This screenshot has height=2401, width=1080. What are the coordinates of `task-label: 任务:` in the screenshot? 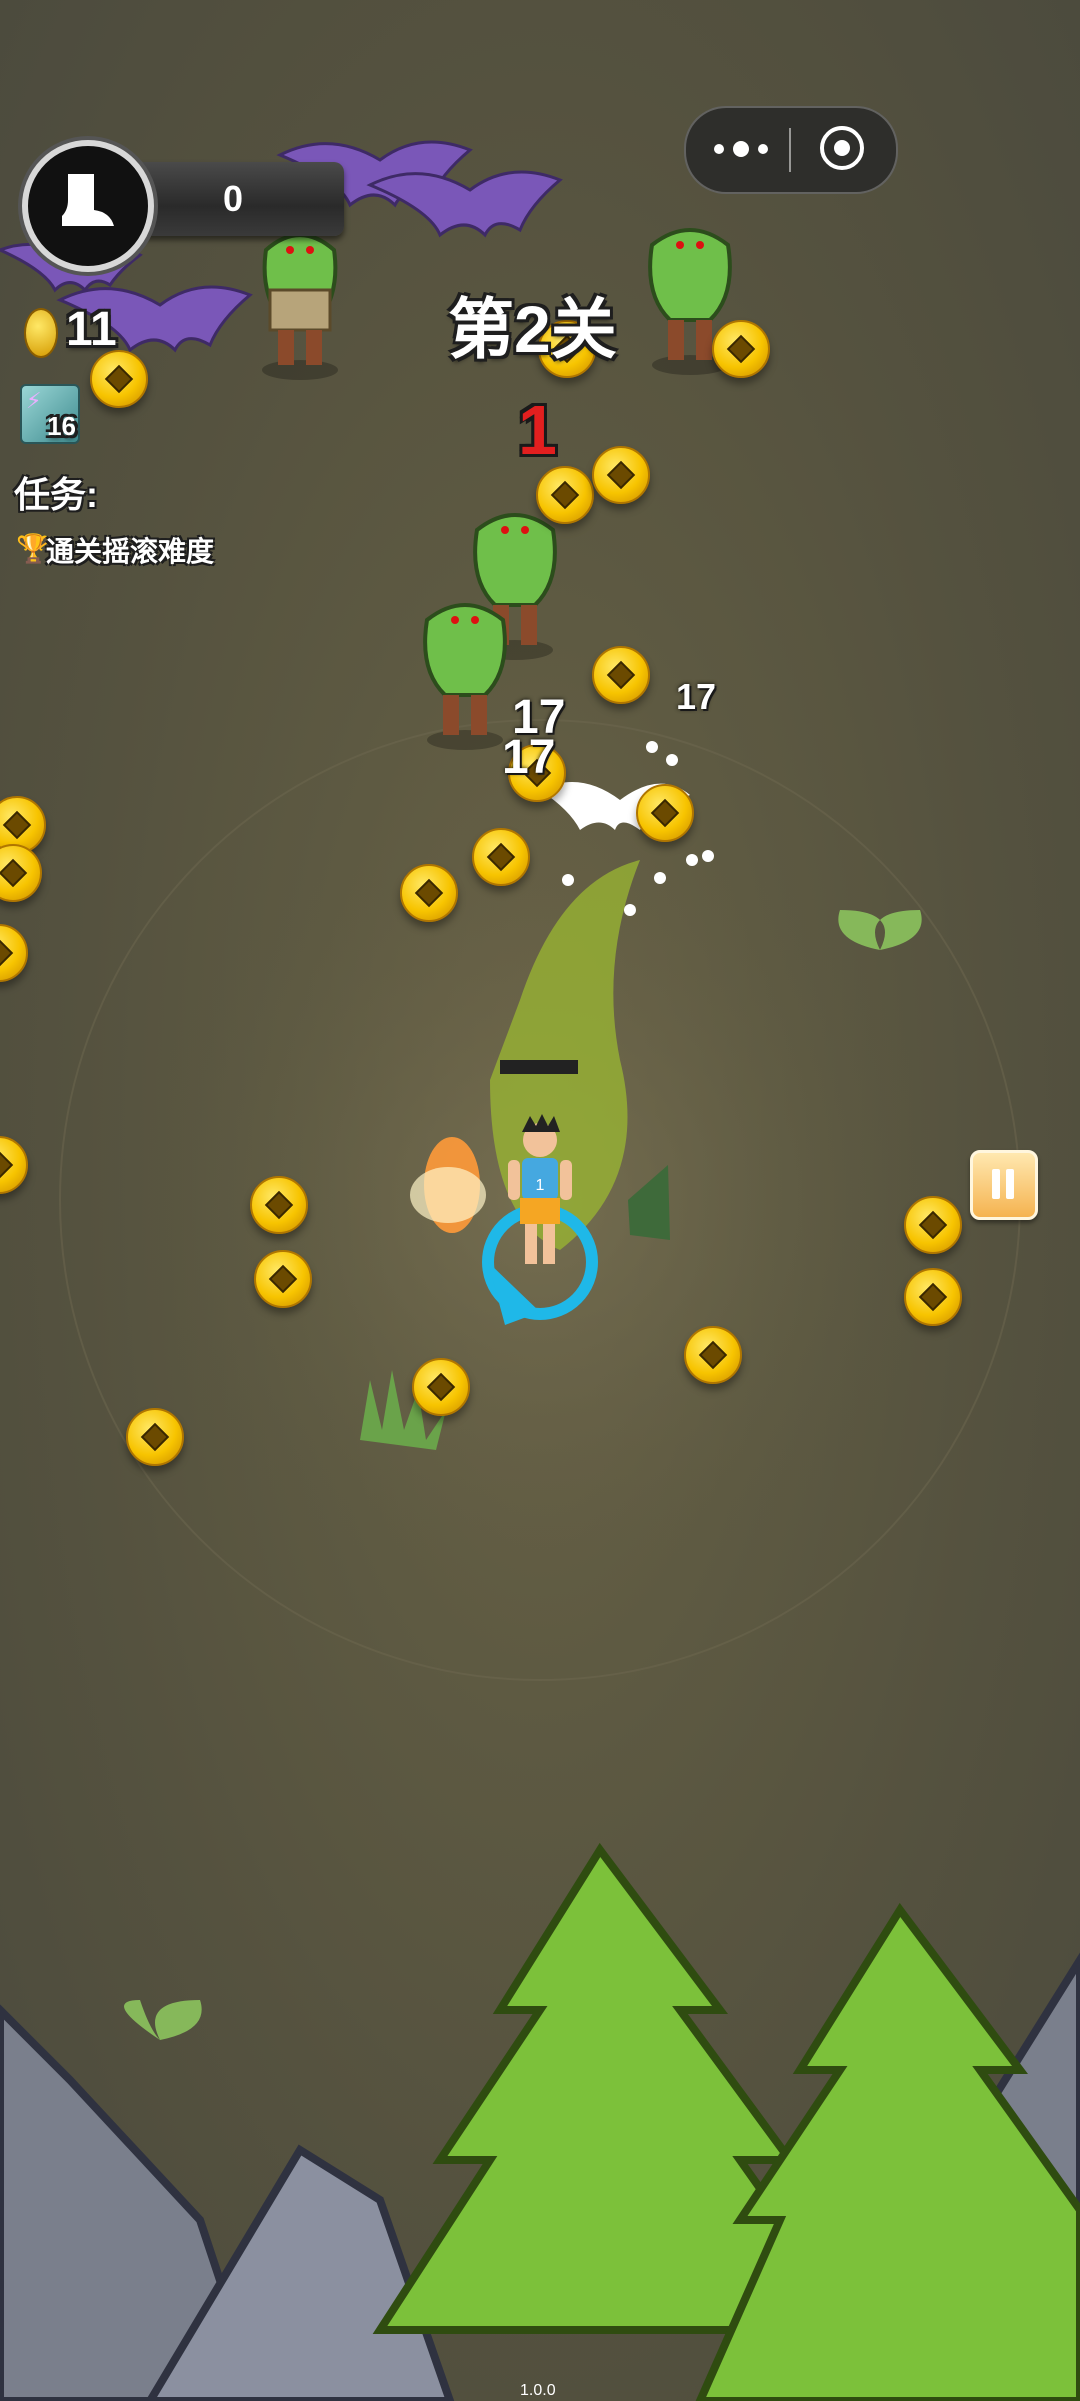 It's located at (56, 494).